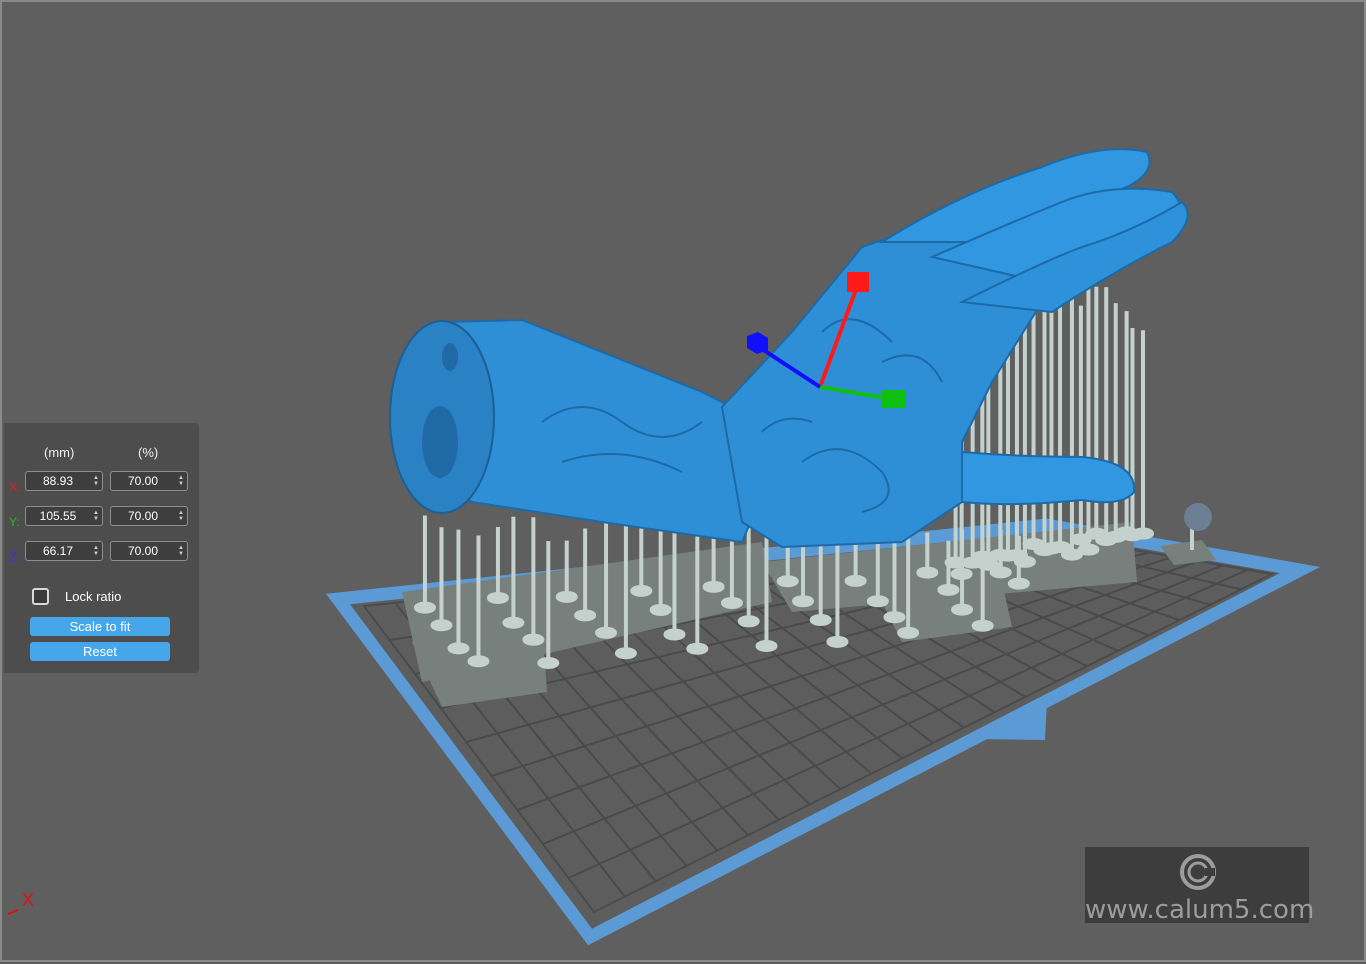 This screenshot has height=964, width=1366. I want to click on percent-column-header: (%), so click(148, 452).